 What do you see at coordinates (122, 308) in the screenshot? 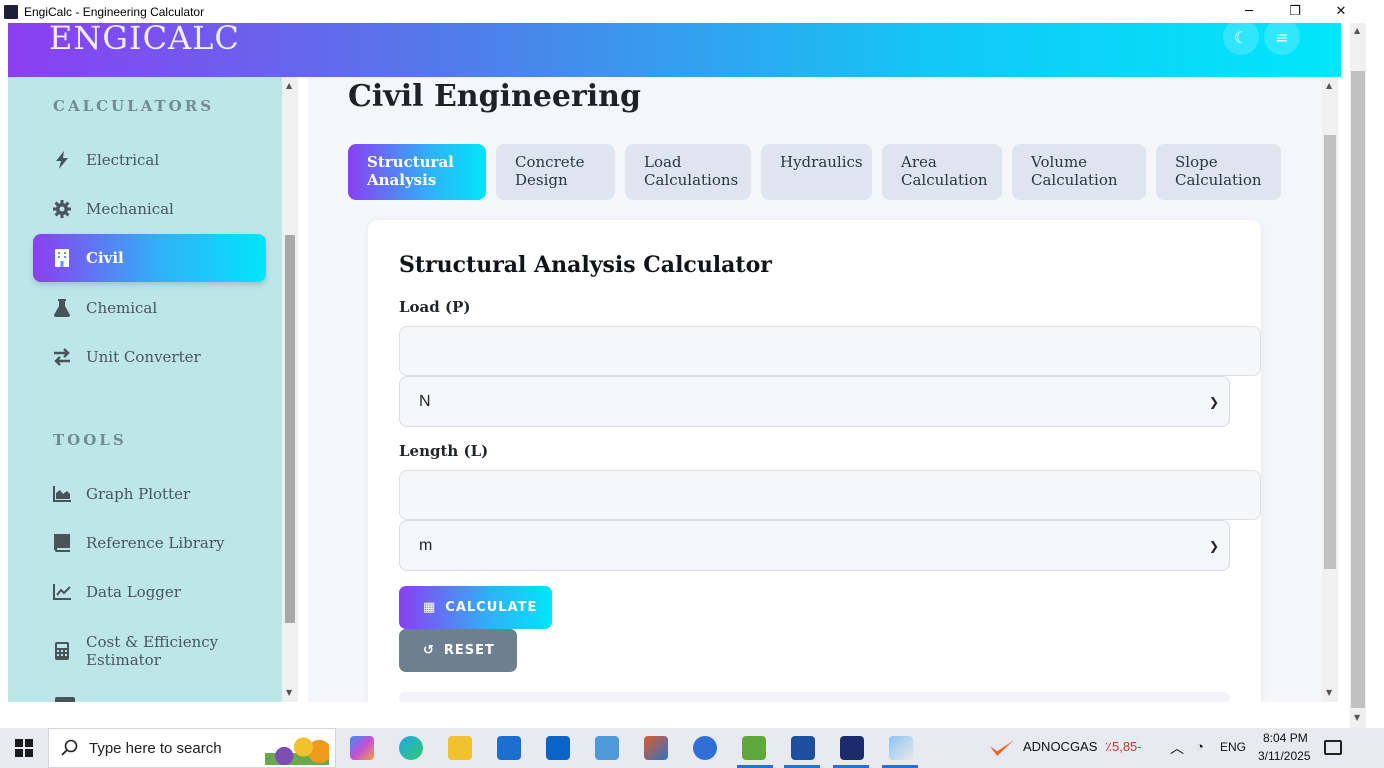
I see `sidebar-item-label: Chemical` at bounding box center [122, 308].